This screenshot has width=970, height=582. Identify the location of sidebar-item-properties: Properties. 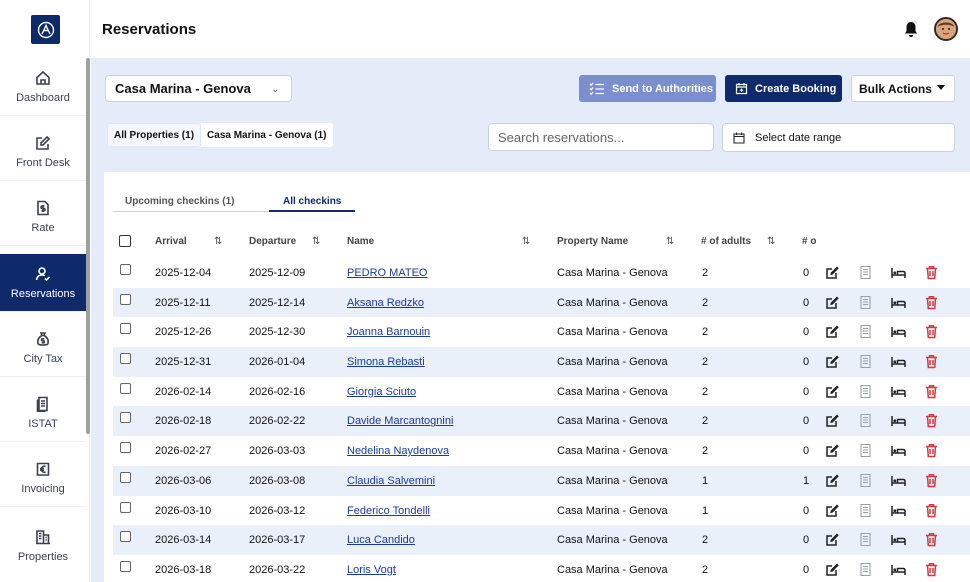
(43, 545).